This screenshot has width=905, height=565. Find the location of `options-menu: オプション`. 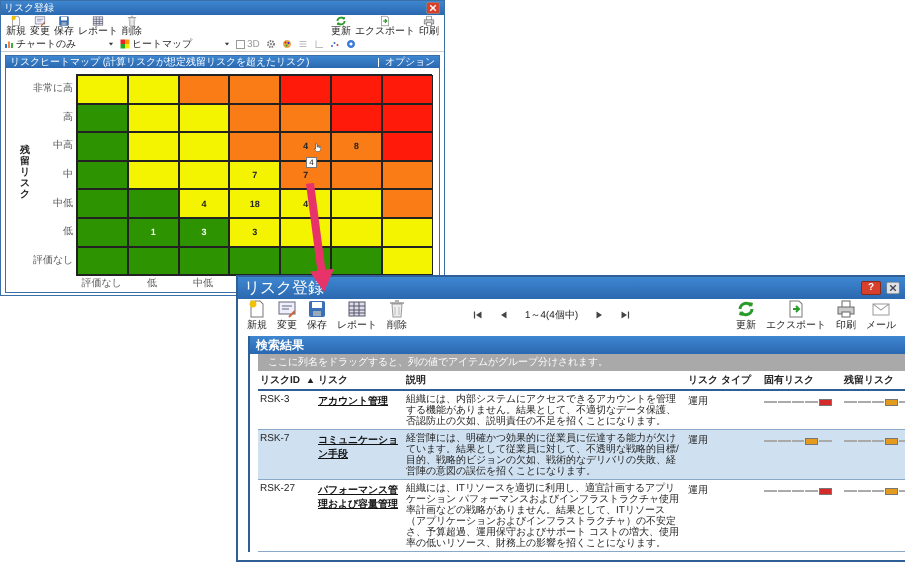

options-menu: オプション is located at coordinates (406, 62).